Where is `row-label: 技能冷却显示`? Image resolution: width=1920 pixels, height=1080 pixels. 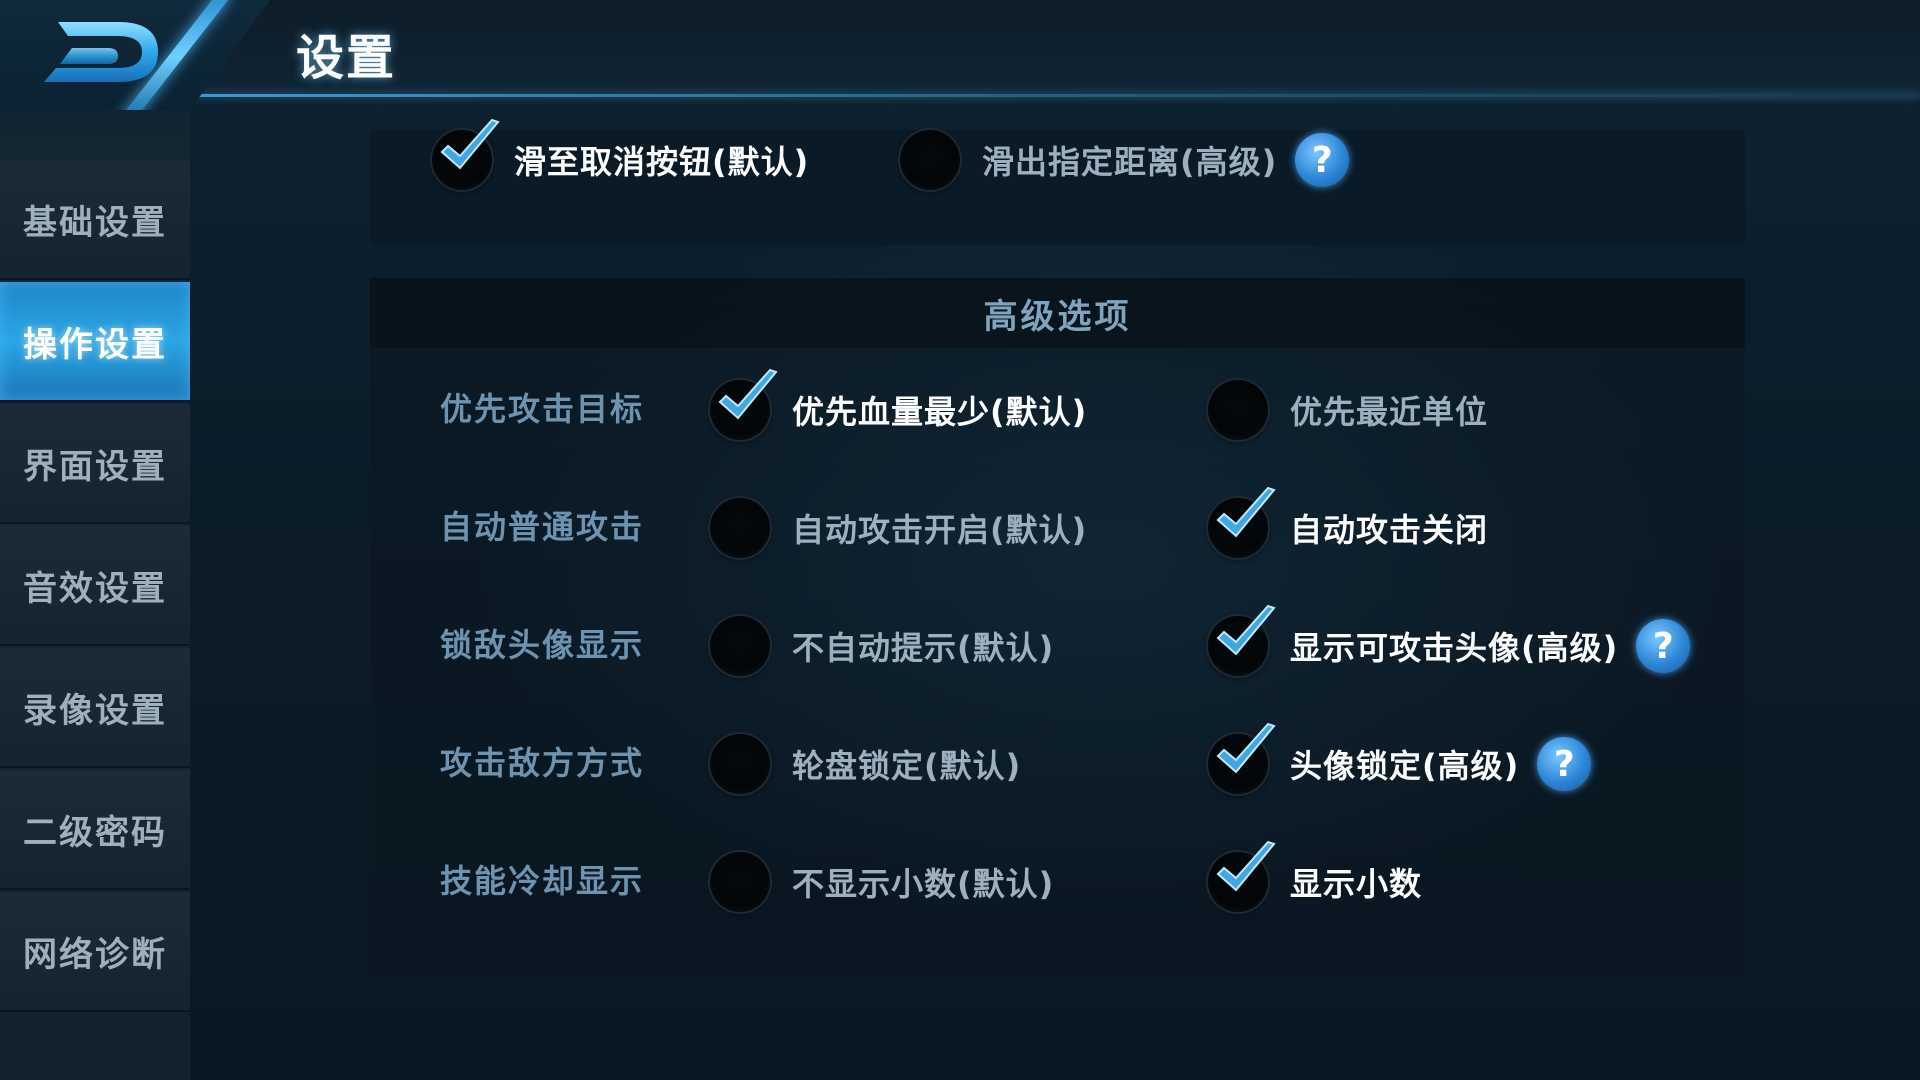
row-label: 技能冷却显示 is located at coordinates (542, 881).